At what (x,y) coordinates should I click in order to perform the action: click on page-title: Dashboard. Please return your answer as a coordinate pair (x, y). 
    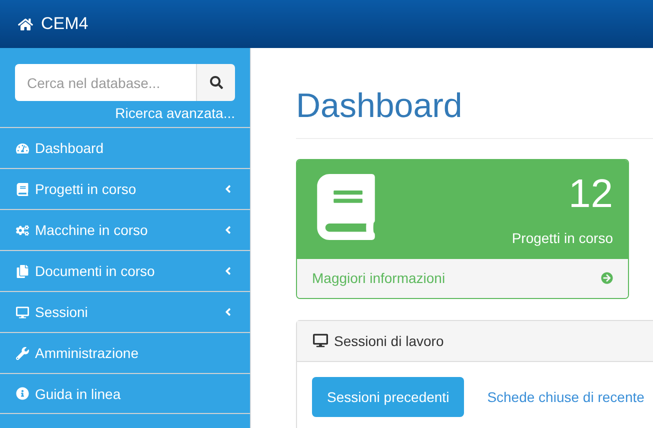
    Looking at the image, I should click on (380, 106).